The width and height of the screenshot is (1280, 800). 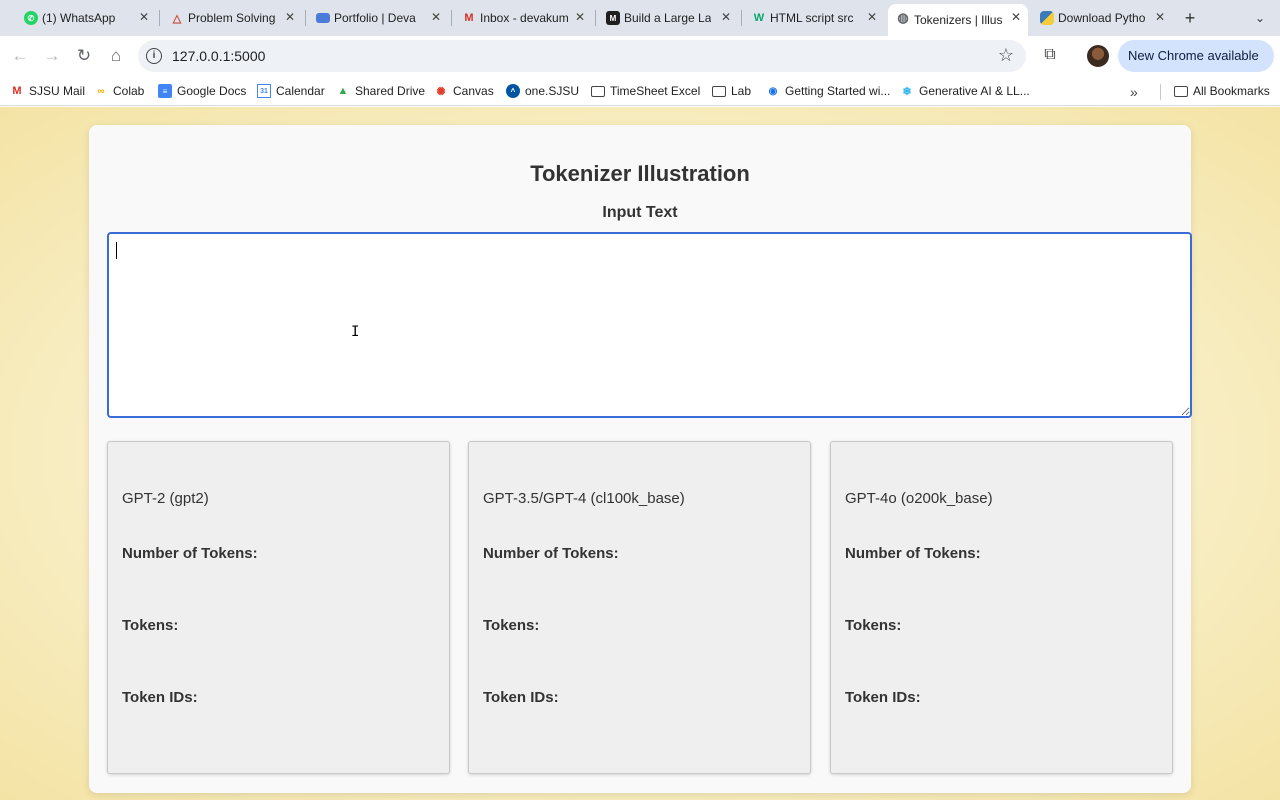 I want to click on tab-label: Inbox - devakum, so click(x=524, y=18).